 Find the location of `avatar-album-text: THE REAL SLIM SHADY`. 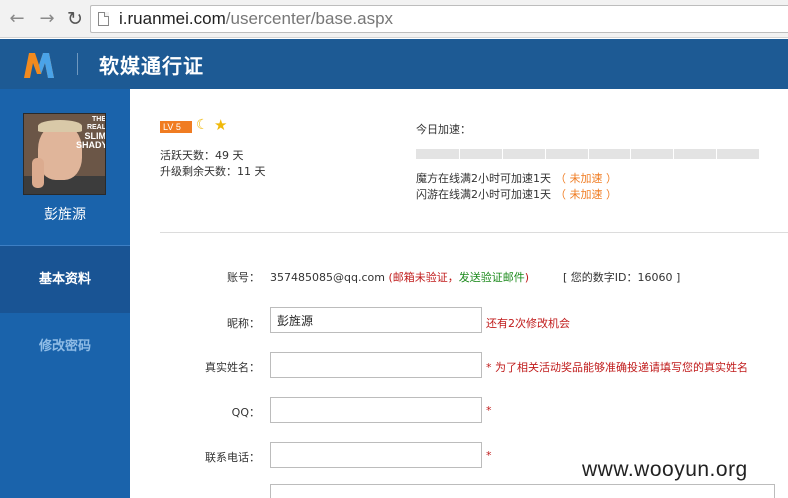

avatar-album-text: THE REAL SLIM SHADY is located at coordinates (91, 133).